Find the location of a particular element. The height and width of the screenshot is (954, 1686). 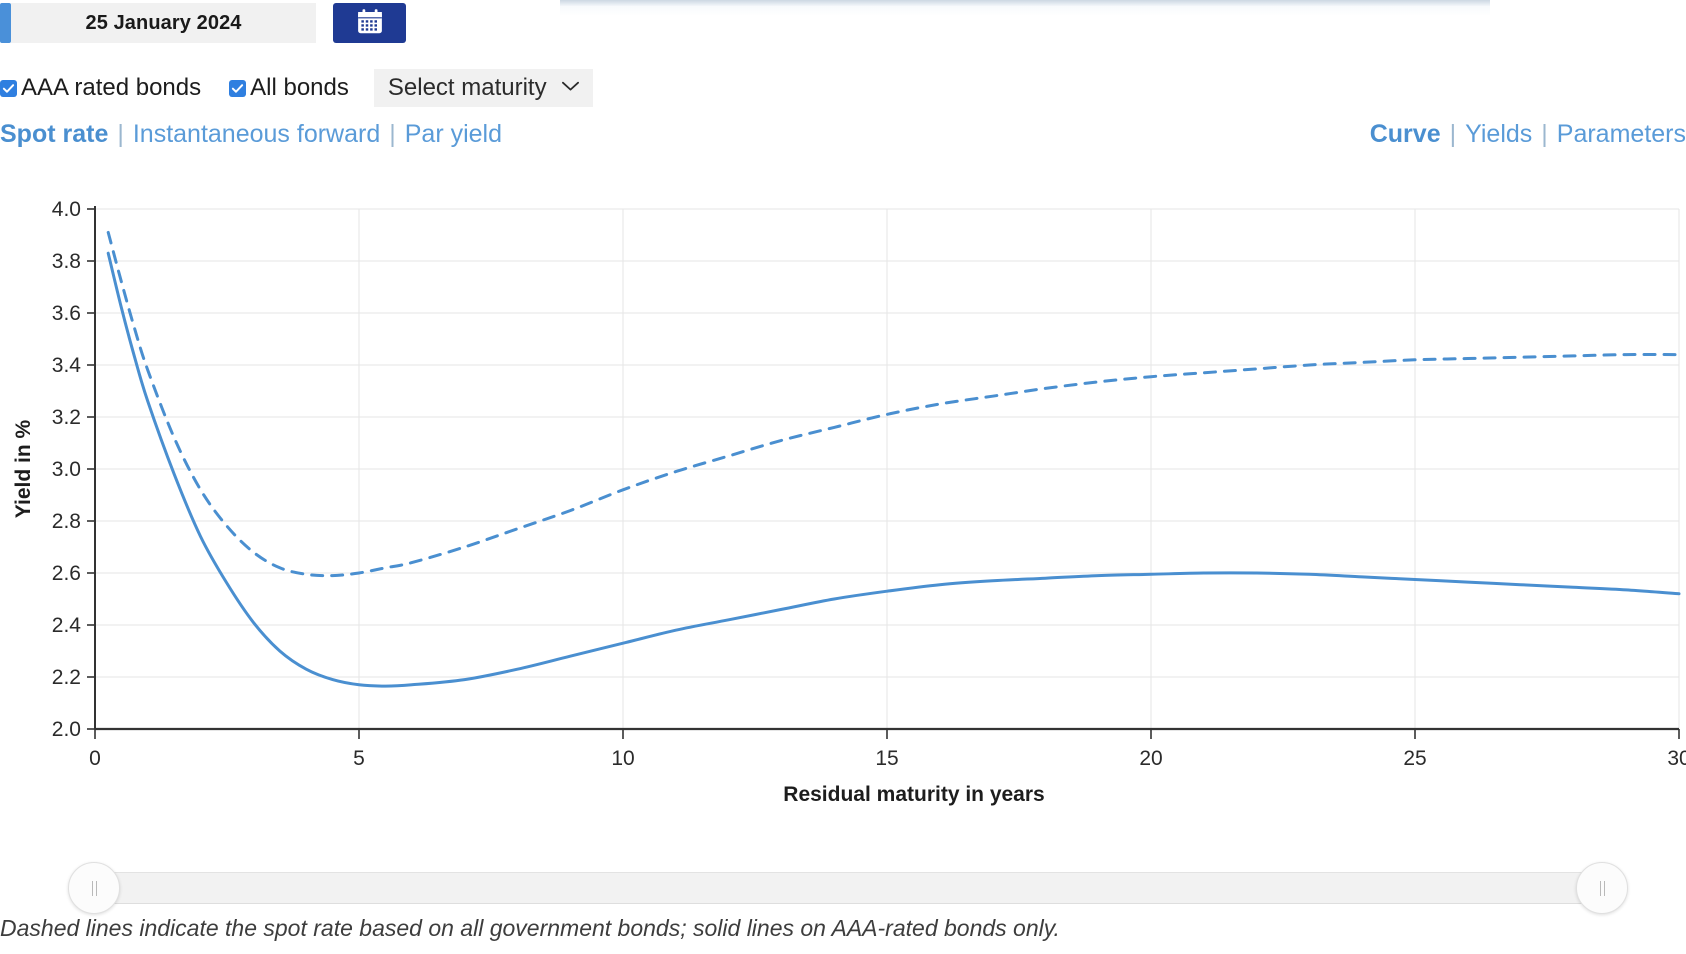

nav-link-spot-rate: Spot rate is located at coordinates (54, 134).